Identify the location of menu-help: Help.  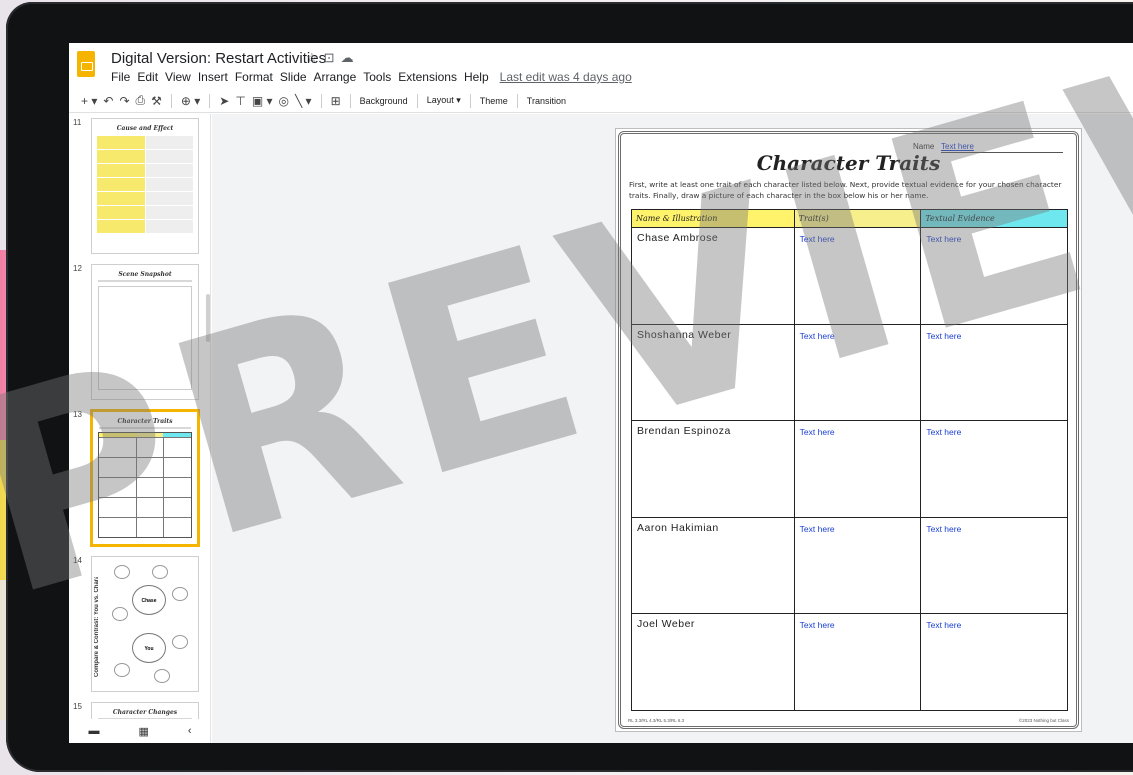
(476, 77).